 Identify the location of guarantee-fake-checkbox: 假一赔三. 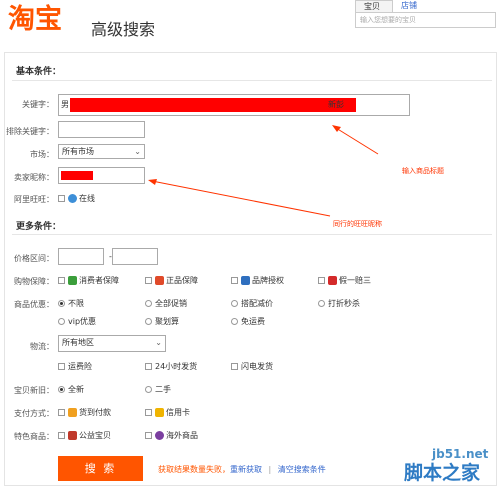
(344, 280).